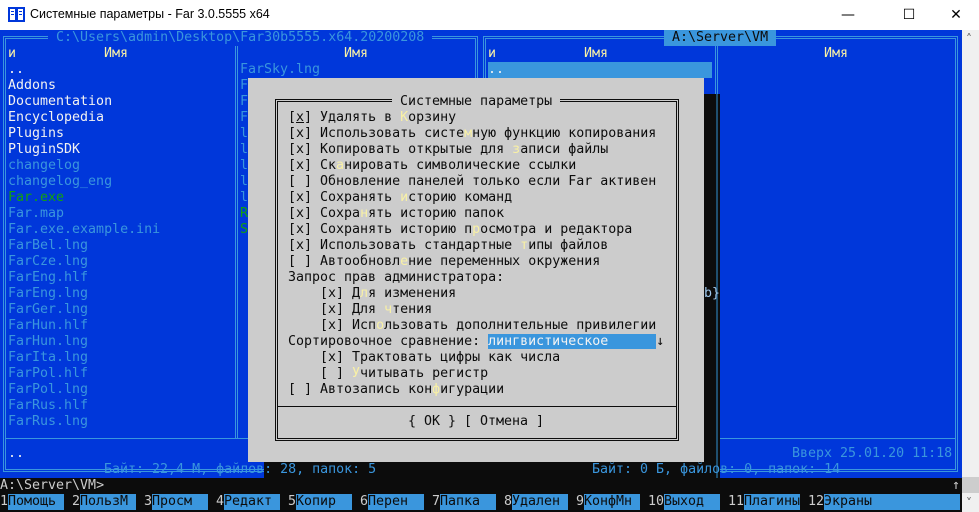  What do you see at coordinates (44, 166) in the screenshot?
I see `file-list-item: changelog` at bounding box center [44, 166].